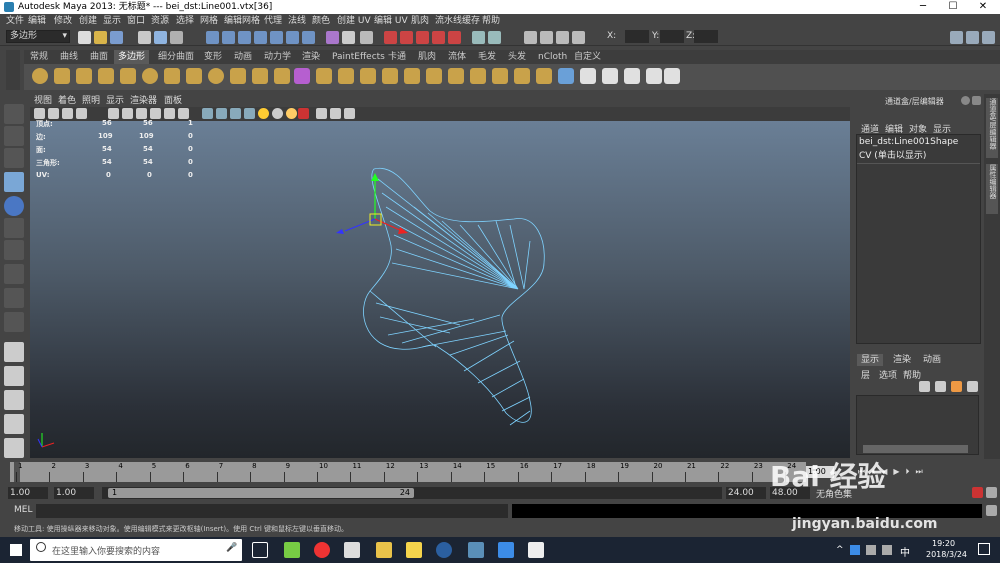 Image resolution: width=1000 pixels, height=563 pixels. I want to click on shelf-tab-painteffects: PaintEffects, so click(358, 57).